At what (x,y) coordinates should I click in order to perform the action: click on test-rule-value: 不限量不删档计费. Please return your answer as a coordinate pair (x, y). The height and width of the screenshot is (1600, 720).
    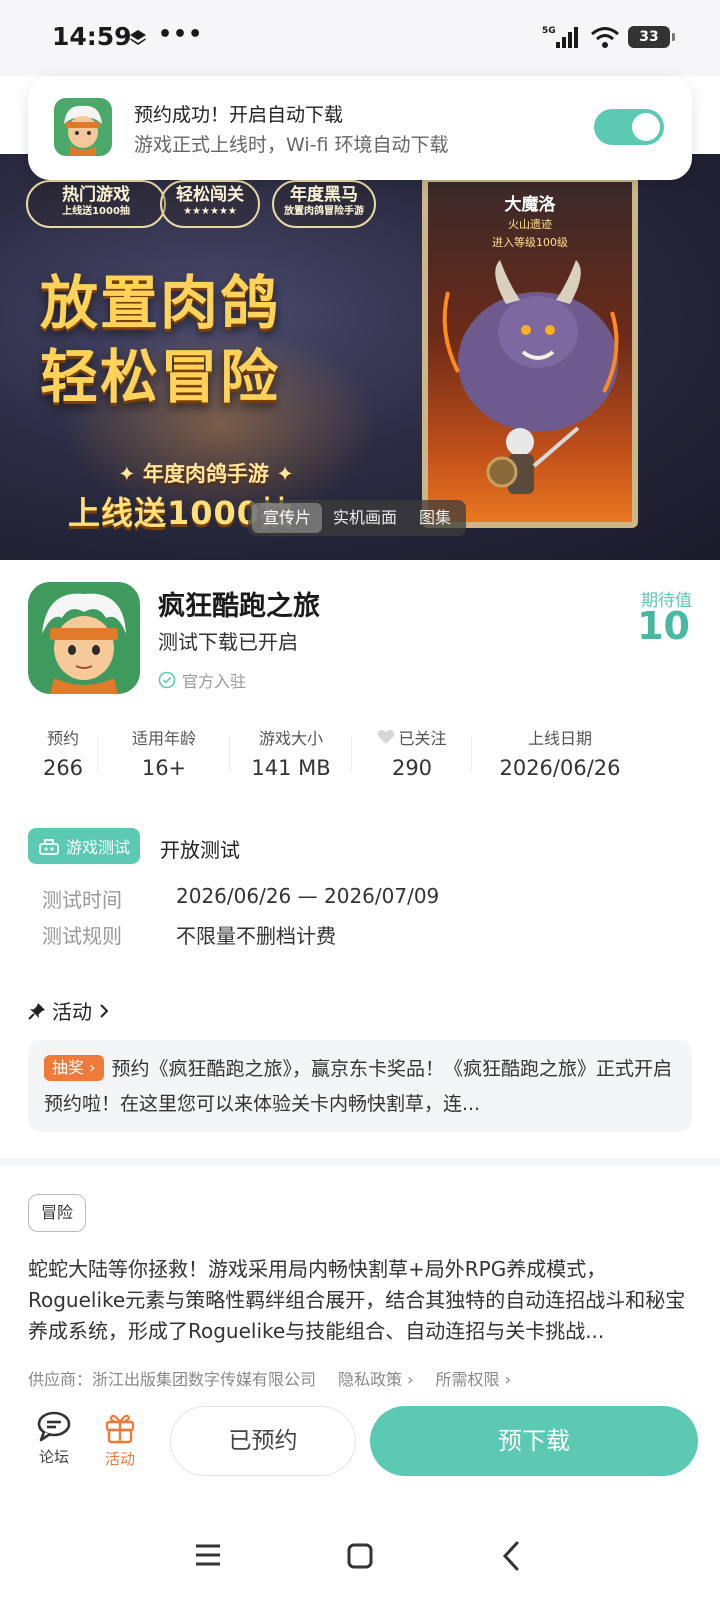
    Looking at the image, I should click on (256, 936).